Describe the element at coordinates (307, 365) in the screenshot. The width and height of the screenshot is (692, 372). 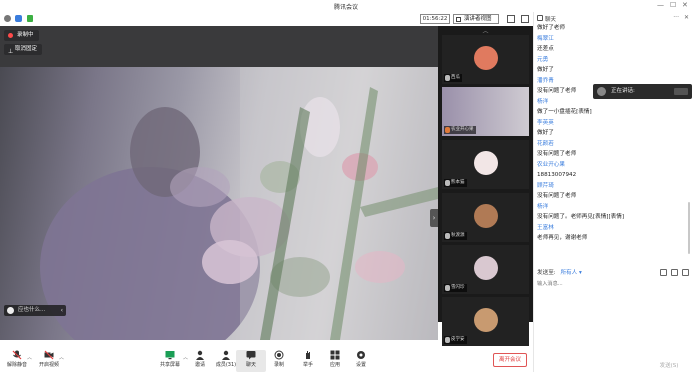
I see `raise-hand-label: 举手` at that location.